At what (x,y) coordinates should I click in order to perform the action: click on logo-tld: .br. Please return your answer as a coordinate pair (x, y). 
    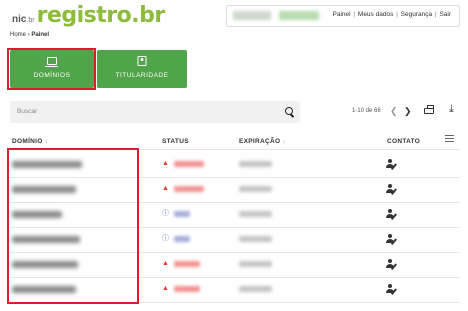
    Looking at the image, I should click on (30, 20).